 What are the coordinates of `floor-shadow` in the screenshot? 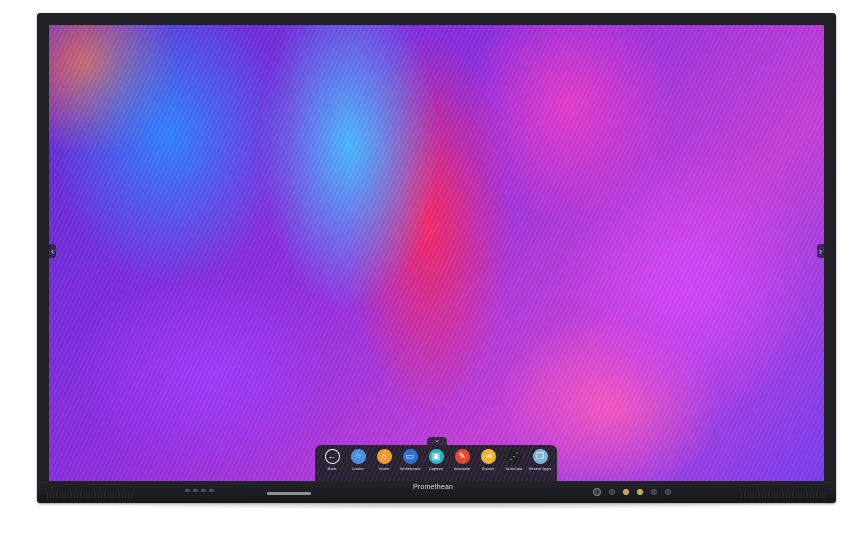 It's located at (437, 506).